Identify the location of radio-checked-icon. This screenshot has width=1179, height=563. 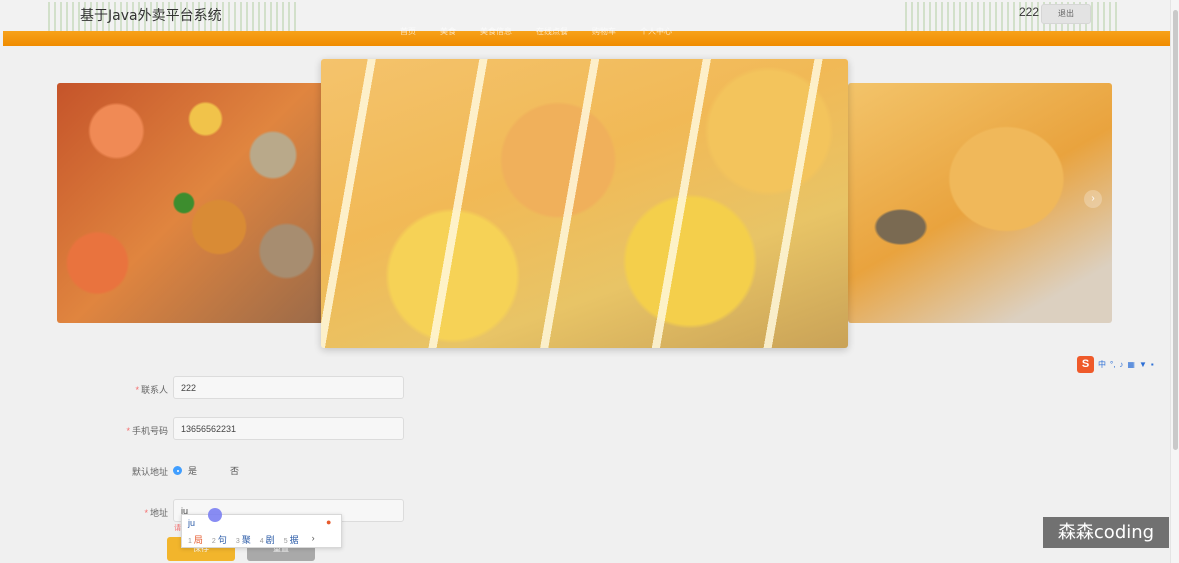
(177, 470).